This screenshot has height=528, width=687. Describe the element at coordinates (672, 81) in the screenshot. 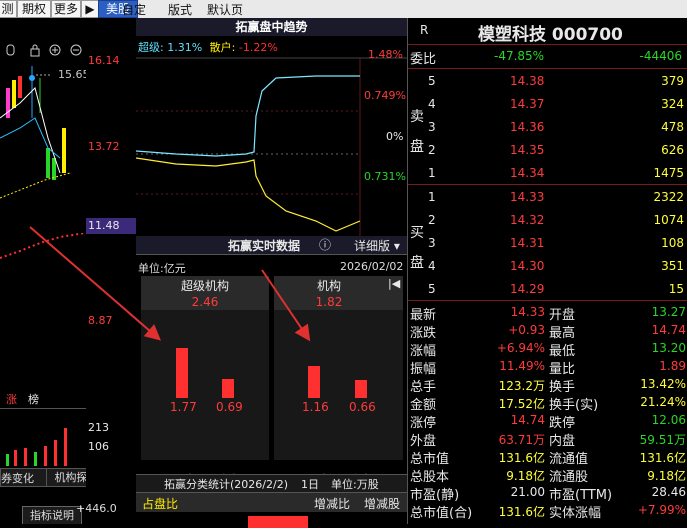

I see `level-volume: 379` at that location.